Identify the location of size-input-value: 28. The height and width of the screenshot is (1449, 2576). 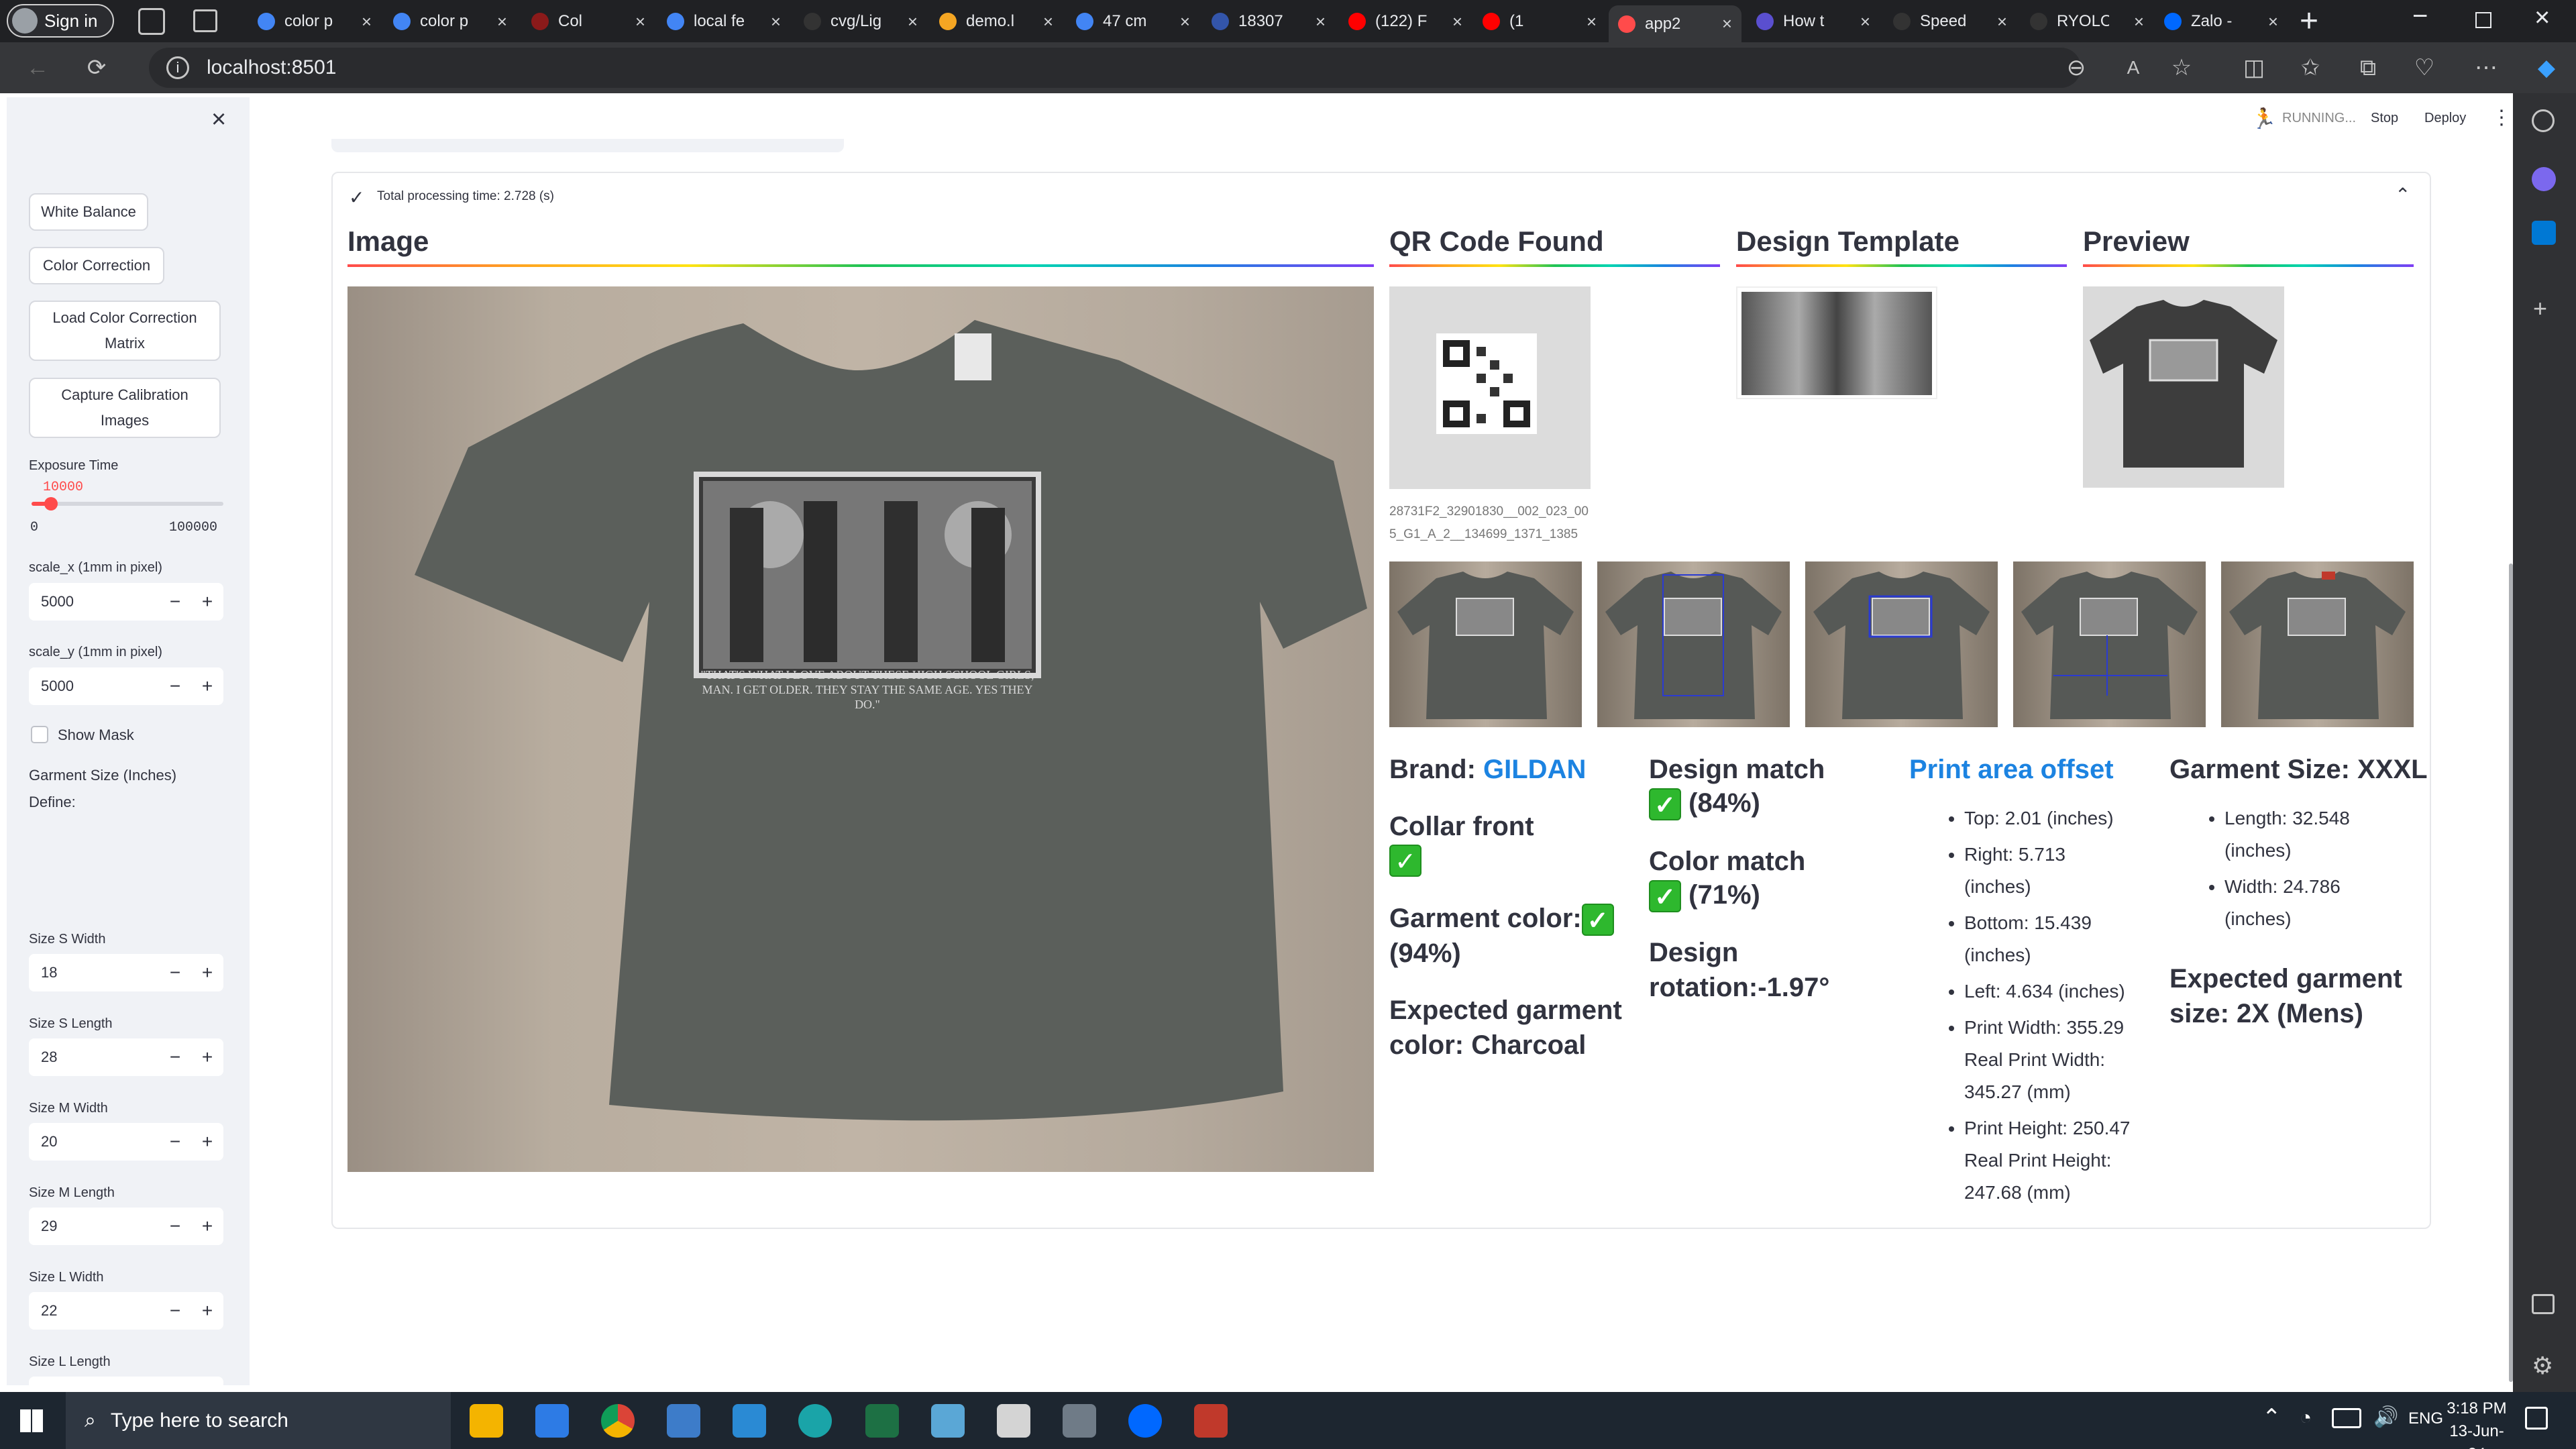
(94, 1057).